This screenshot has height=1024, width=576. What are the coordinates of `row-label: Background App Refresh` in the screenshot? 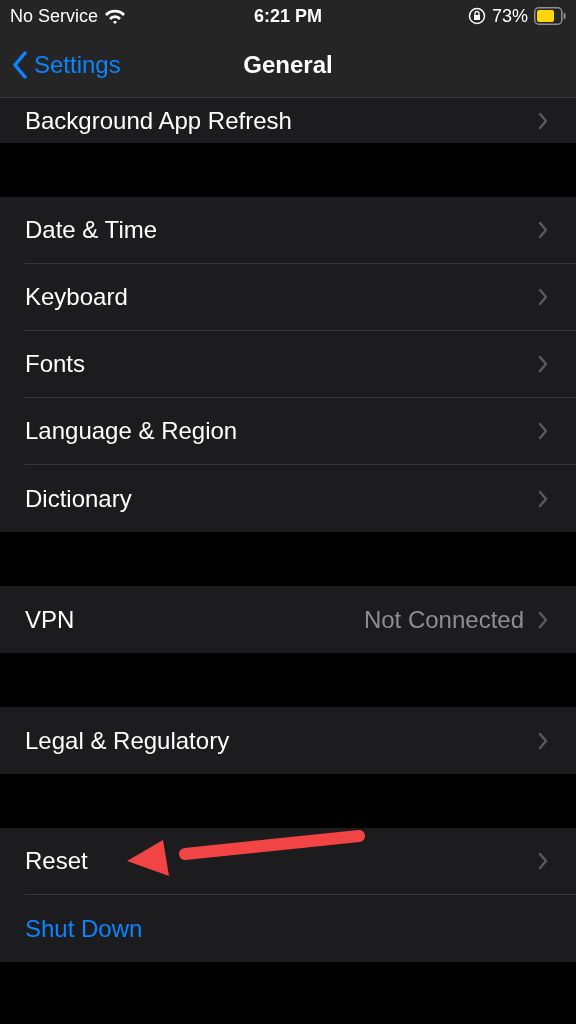 It's located at (158, 120).